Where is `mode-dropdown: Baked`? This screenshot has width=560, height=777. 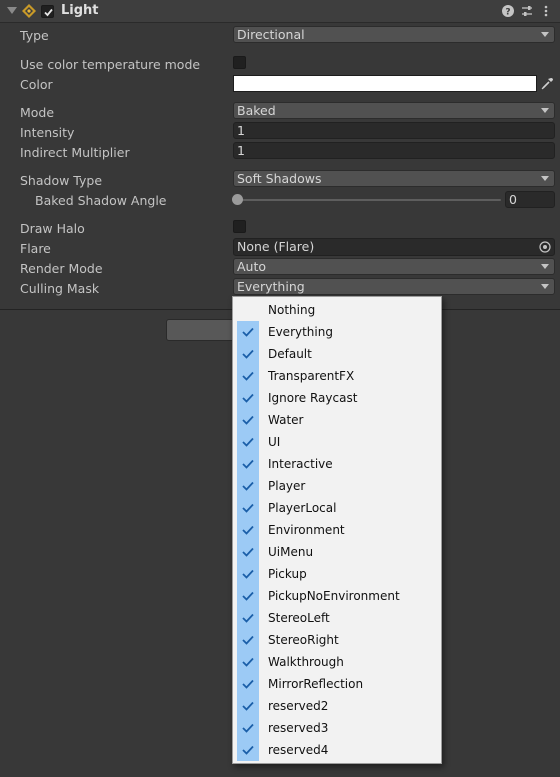
mode-dropdown: Baked is located at coordinates (394, 110).